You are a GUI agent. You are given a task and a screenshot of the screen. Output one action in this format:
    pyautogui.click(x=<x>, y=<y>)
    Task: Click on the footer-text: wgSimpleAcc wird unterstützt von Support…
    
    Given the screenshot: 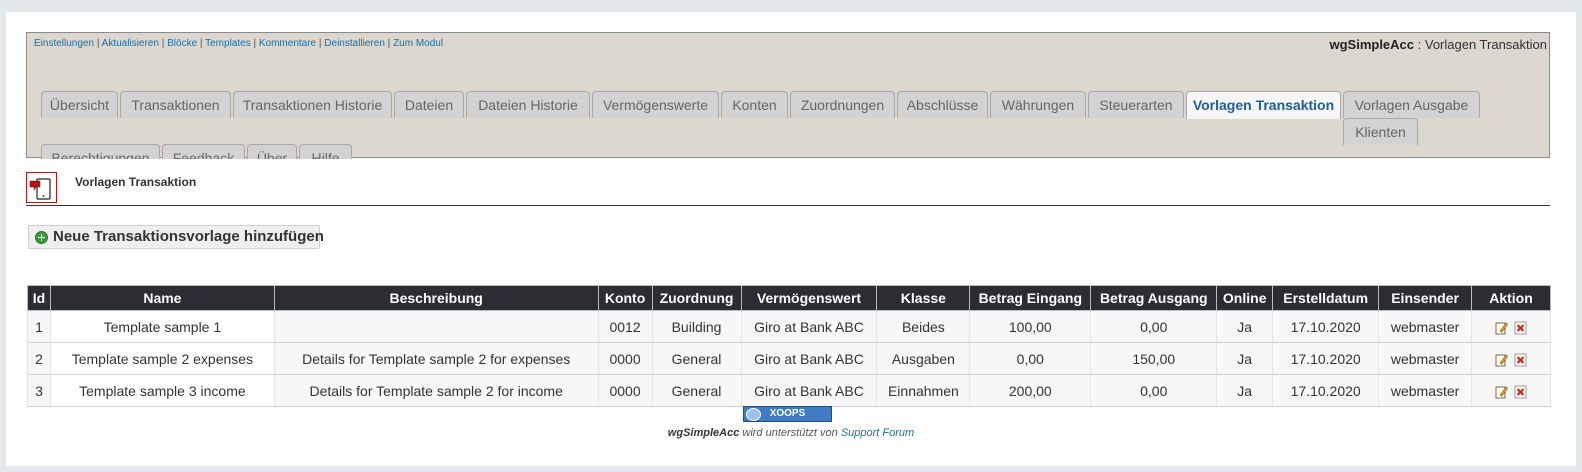 What is the action you would take?
    pyautogui.click(x=791, y=433)
    